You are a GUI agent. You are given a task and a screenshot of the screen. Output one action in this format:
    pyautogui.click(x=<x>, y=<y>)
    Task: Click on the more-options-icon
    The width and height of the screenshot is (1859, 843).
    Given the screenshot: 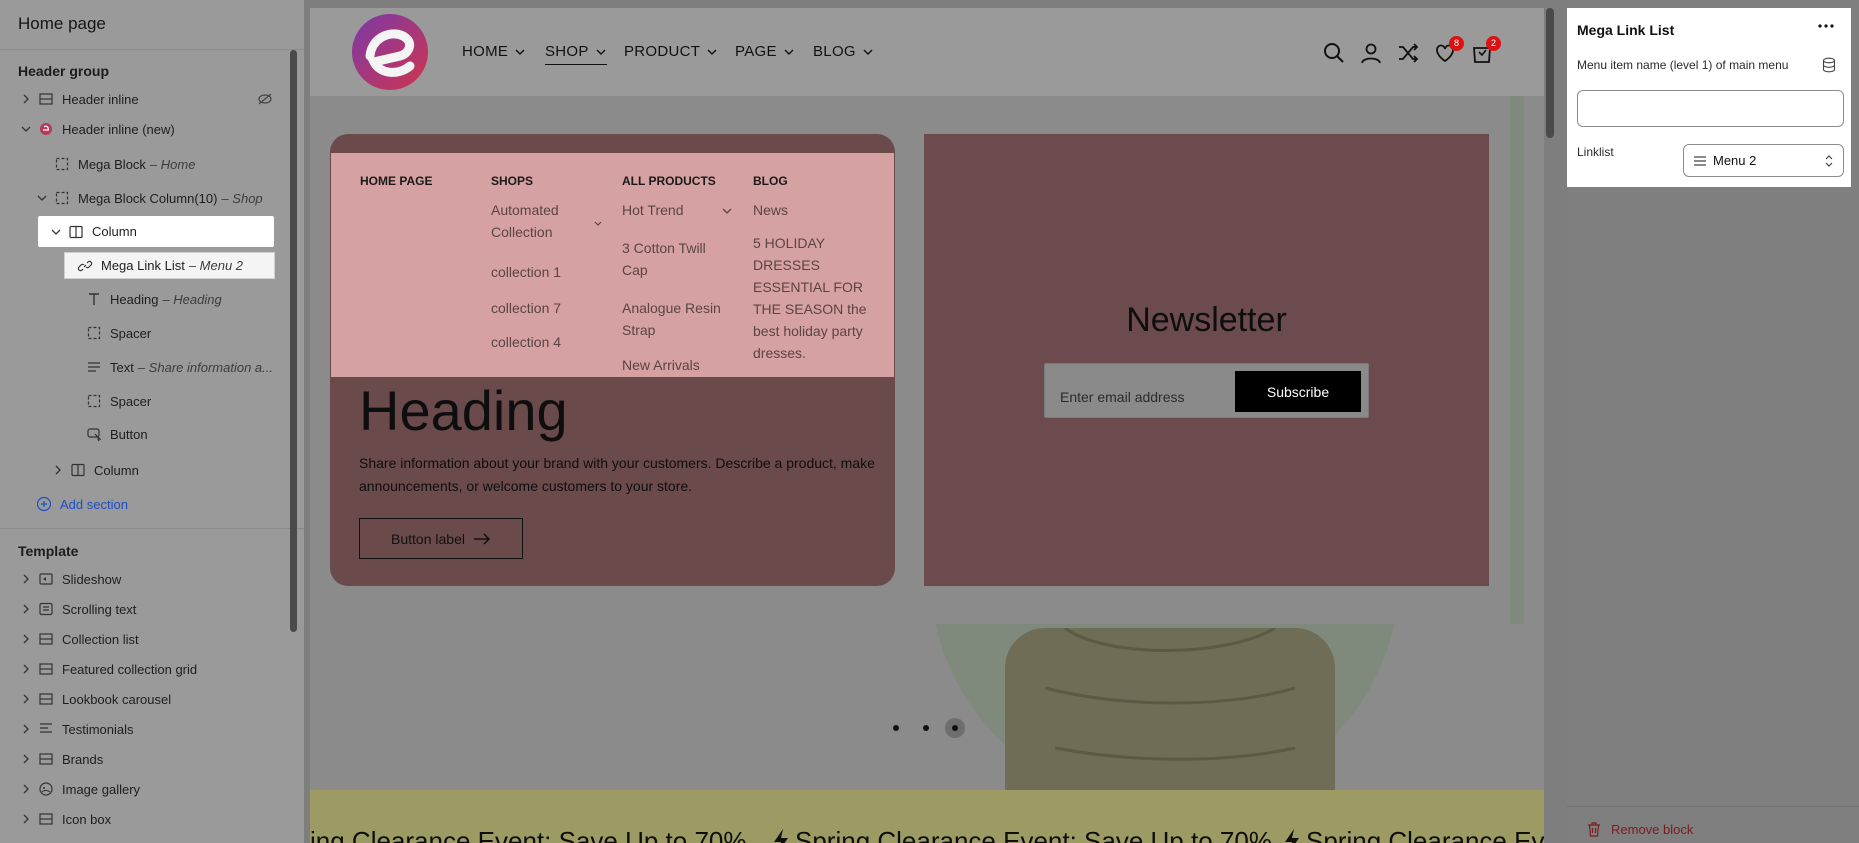 What is the action you would take?
    pyautogui.click(x=1826, y=26)
    